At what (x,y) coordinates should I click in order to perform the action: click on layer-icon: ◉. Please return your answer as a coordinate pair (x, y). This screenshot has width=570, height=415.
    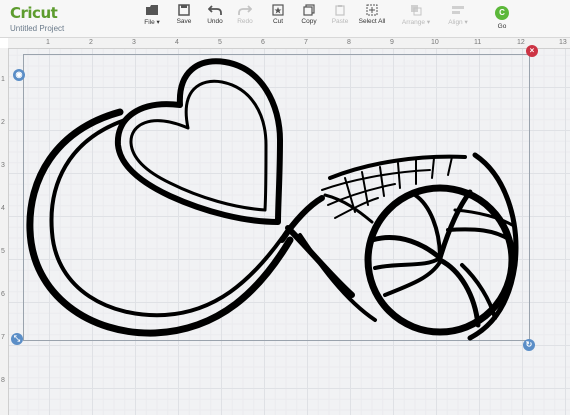
    Looking at the image, I should click on (19, 74).